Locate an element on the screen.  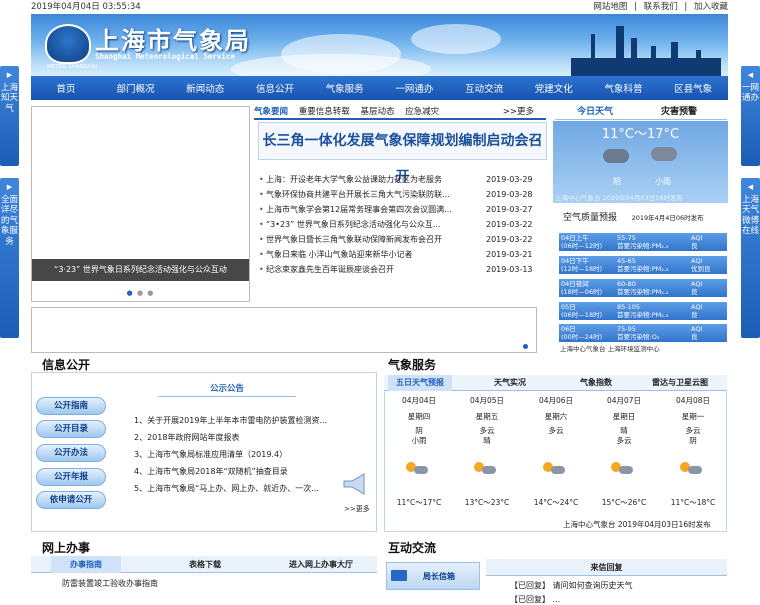
request-disclosure-button: 依申请公开 is located at coordinates (71, 500).